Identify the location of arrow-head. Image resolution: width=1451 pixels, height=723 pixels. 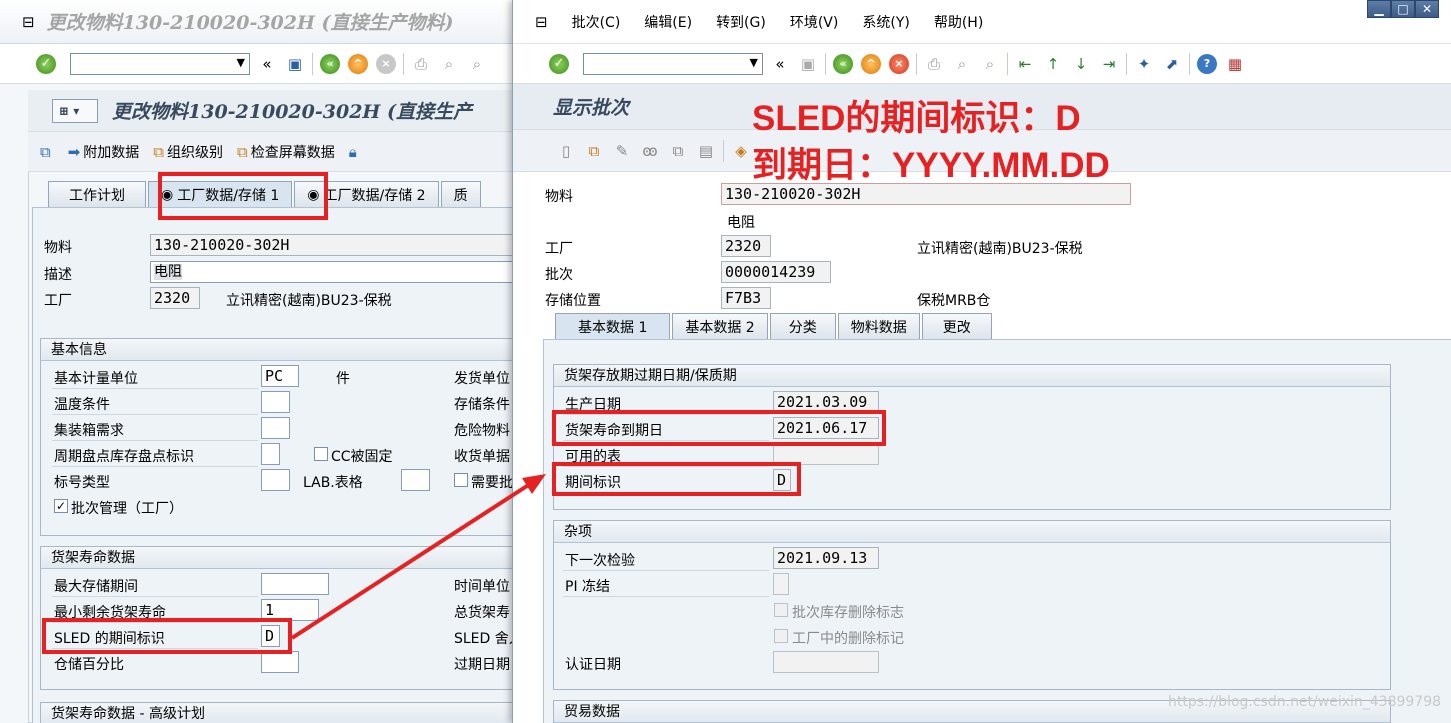
(534, 484).